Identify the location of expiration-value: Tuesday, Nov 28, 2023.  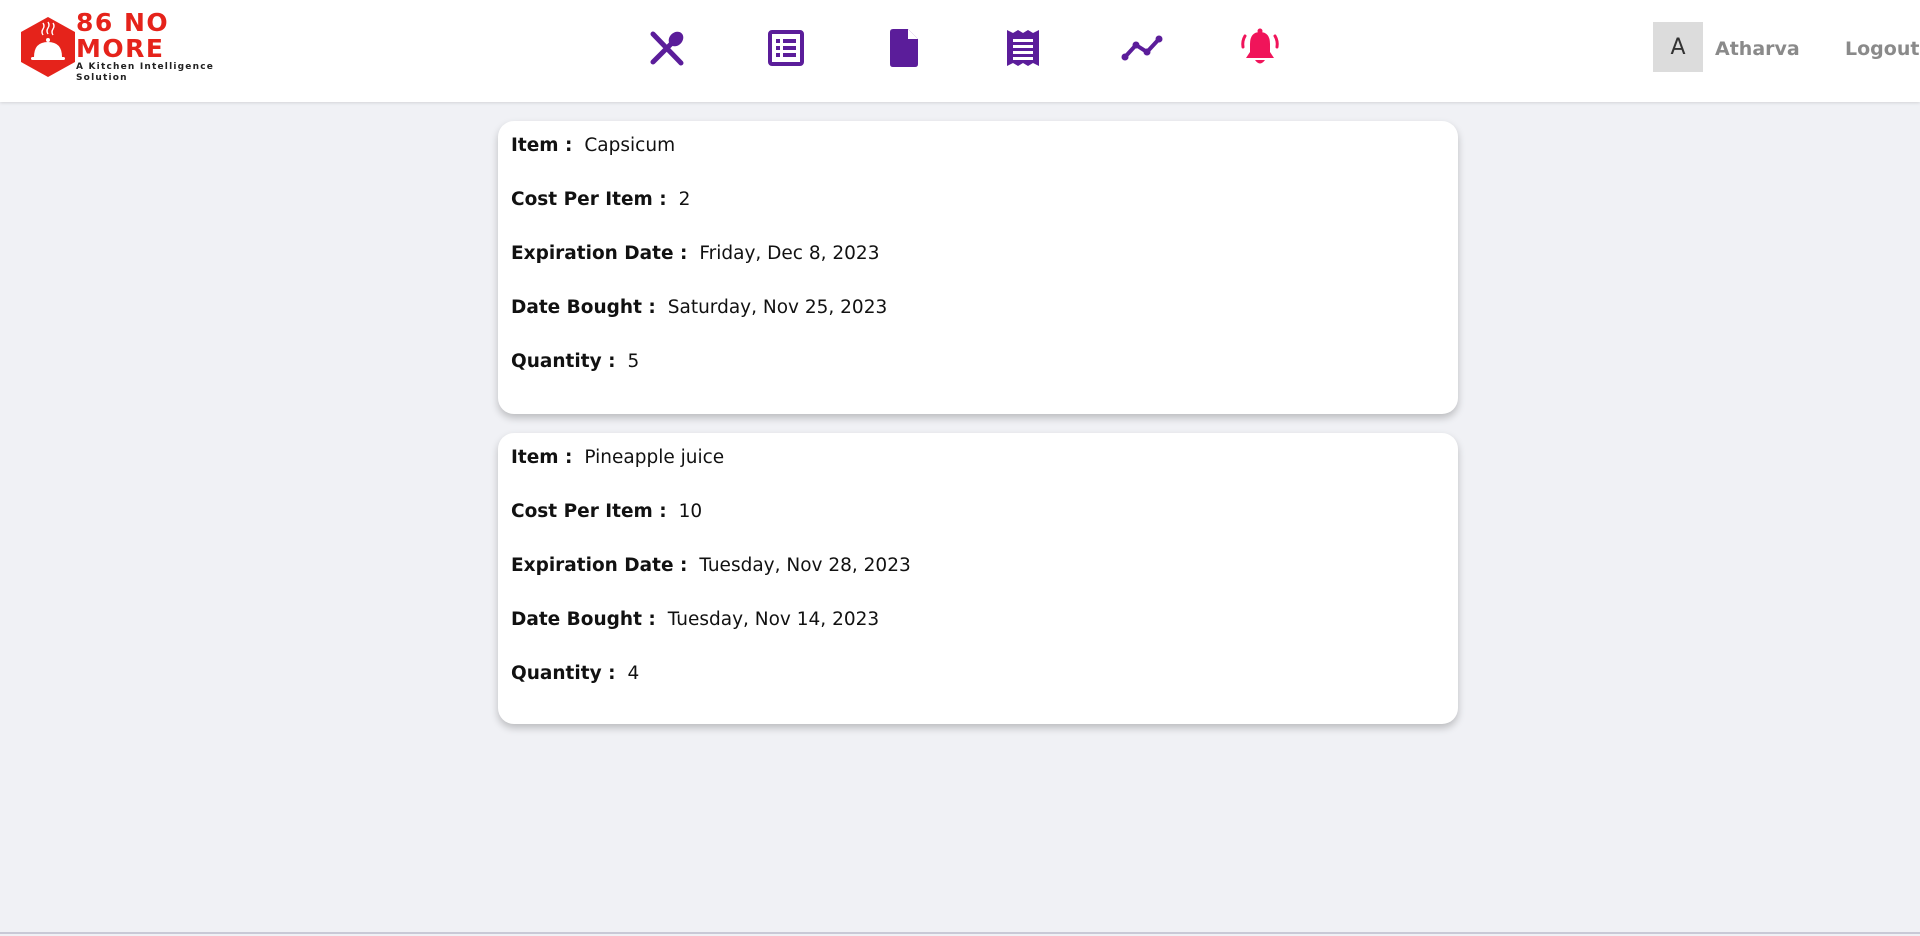
(805, 565).